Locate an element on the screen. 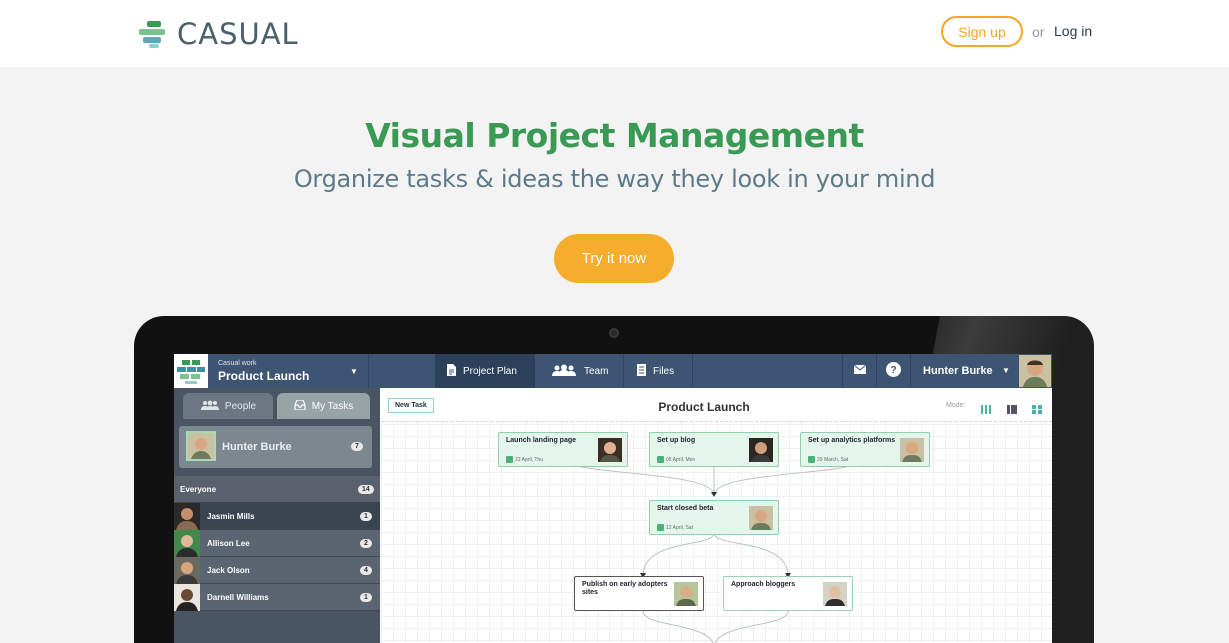  tab-label: Team is located at coordinates (596, 371).